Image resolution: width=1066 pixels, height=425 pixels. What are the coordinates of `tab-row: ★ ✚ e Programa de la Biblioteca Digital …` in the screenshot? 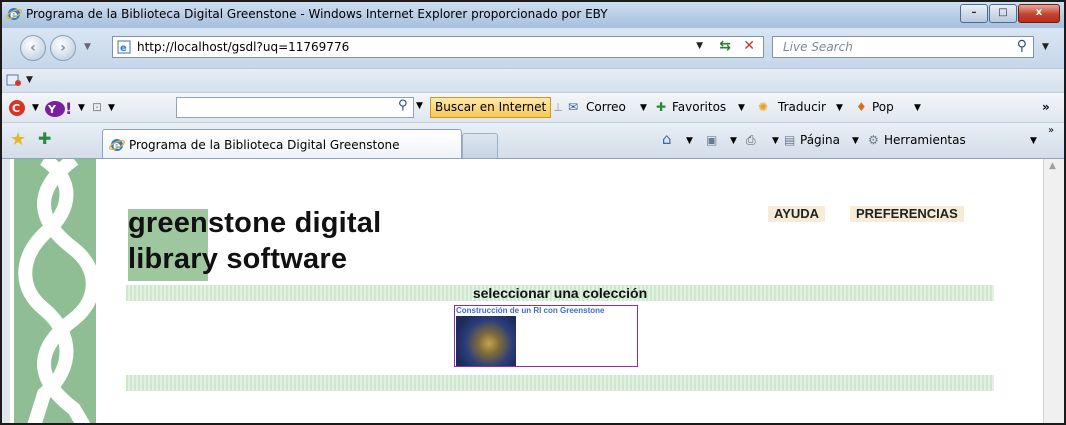 It's located at (533, 140).